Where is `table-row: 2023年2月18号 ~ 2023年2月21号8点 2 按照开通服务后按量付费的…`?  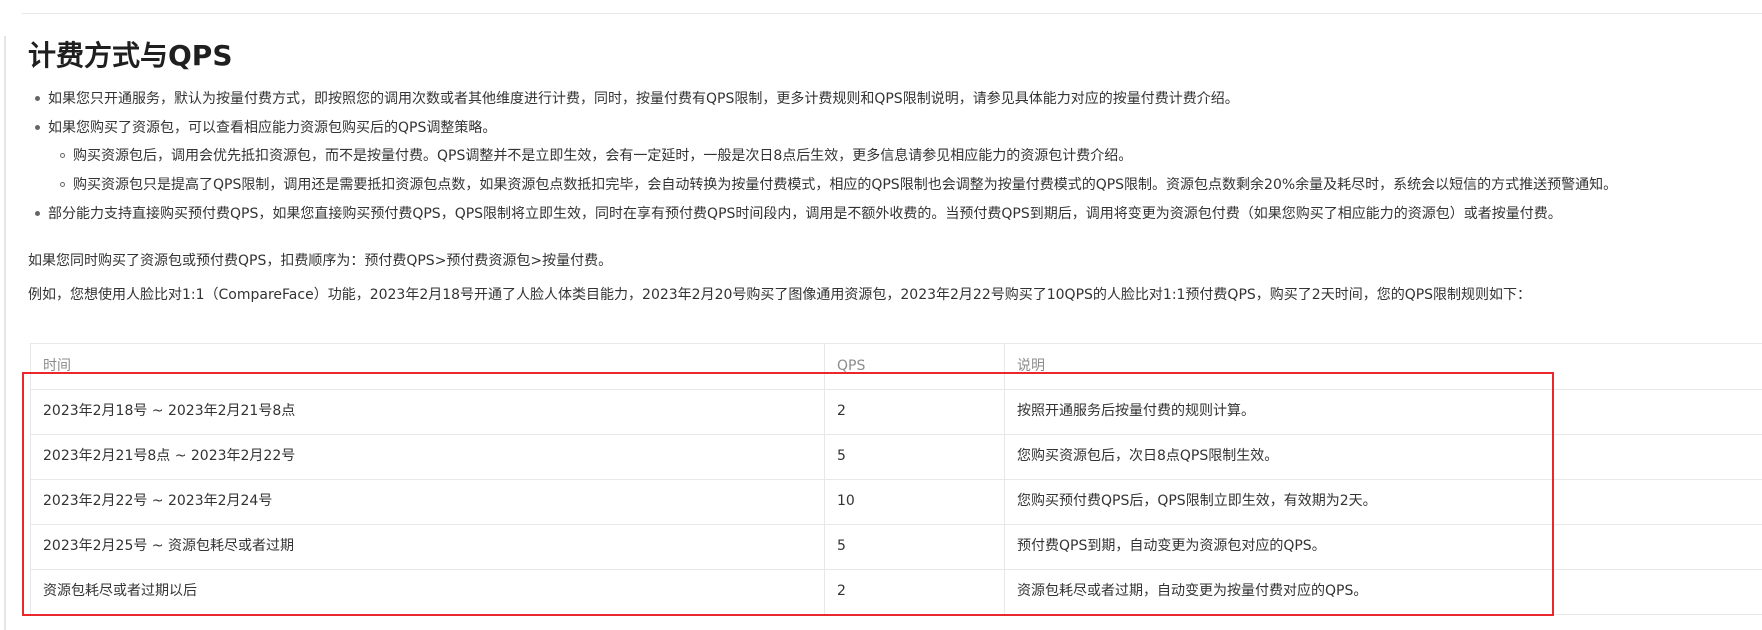
table-row: 2023年2月18号 ~ 2023年2月21号8点 2 按照开通服务后按量付费的… is located at coordinates (896, 412).